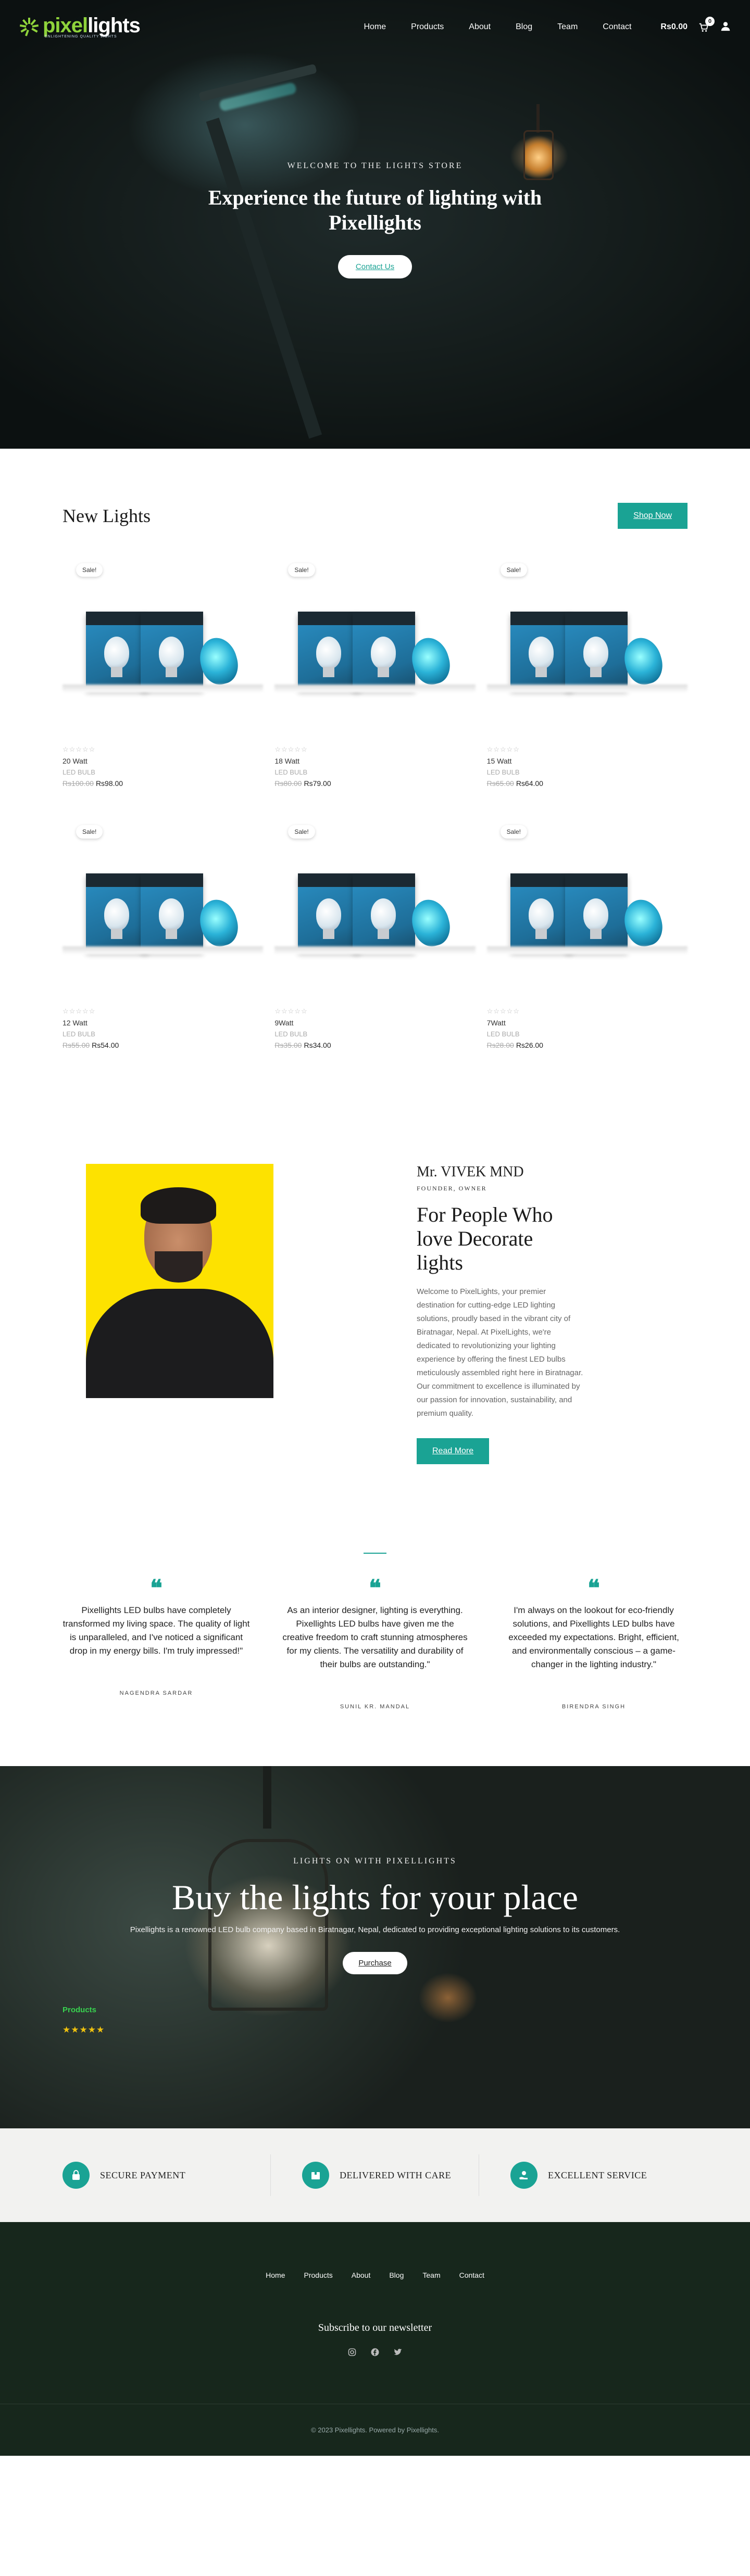  What do you see at coordinates (710, 21) in the screenshot?
I see `cart-count-badge: 0` at bounding box center [710, 21].